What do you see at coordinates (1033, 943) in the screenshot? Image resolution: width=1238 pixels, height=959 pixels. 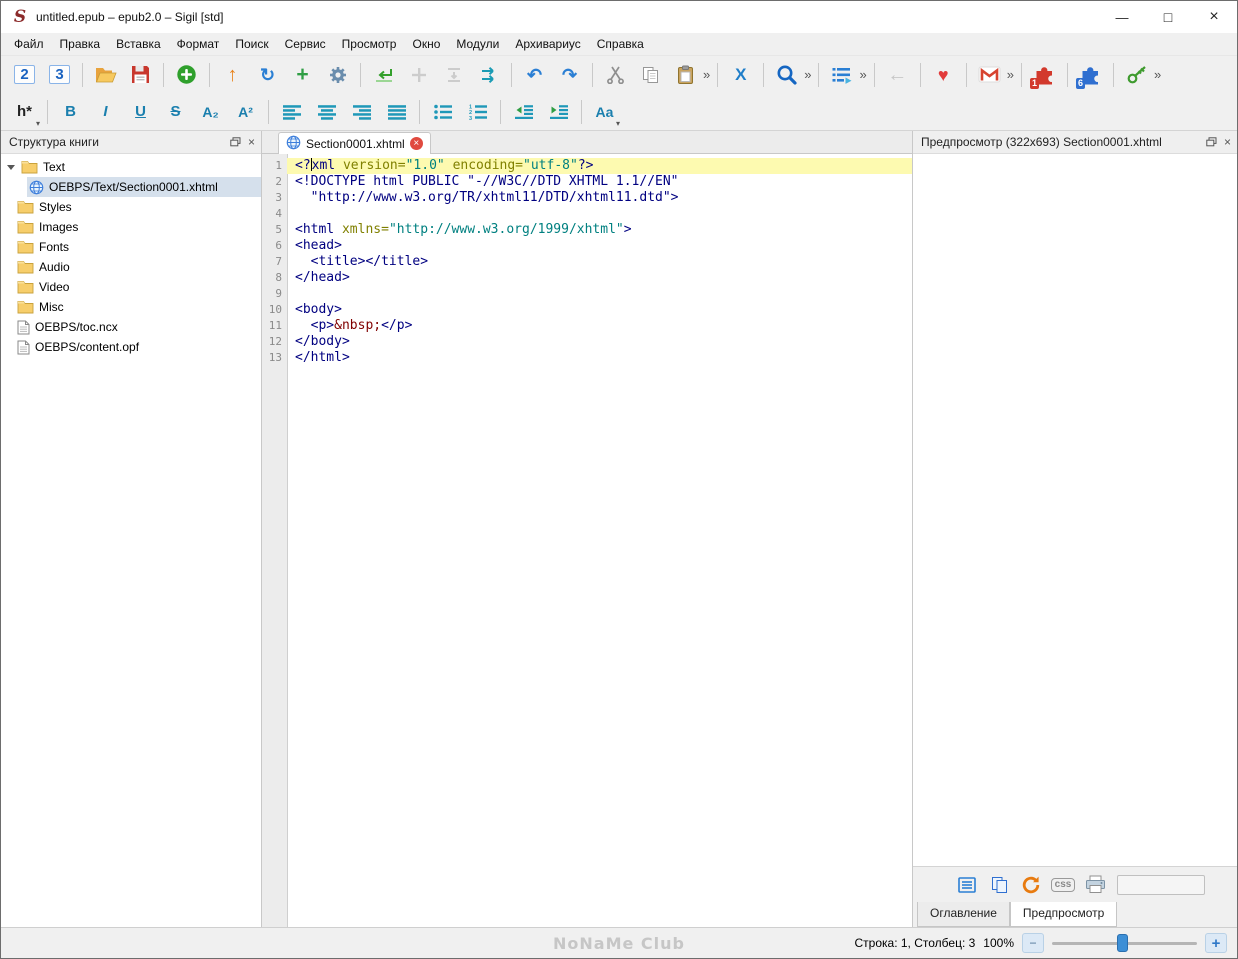 I see `zoom-out-button: −` at bounding box center [1033, 943].